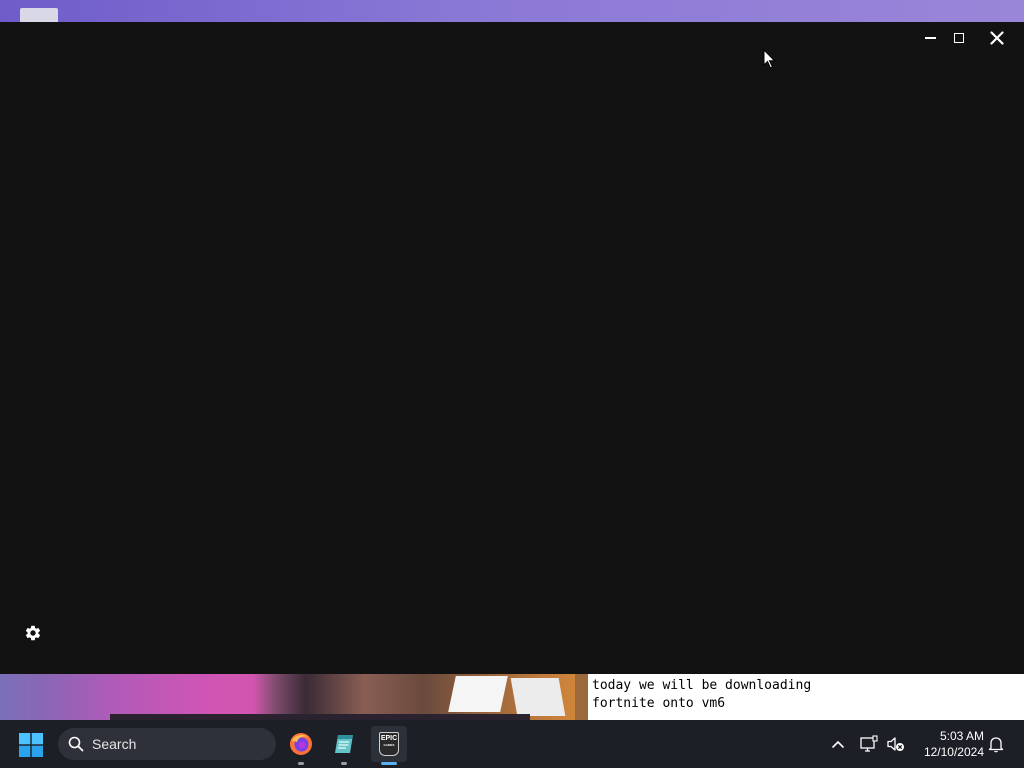  I want to click on close-button, so click(997, 38).